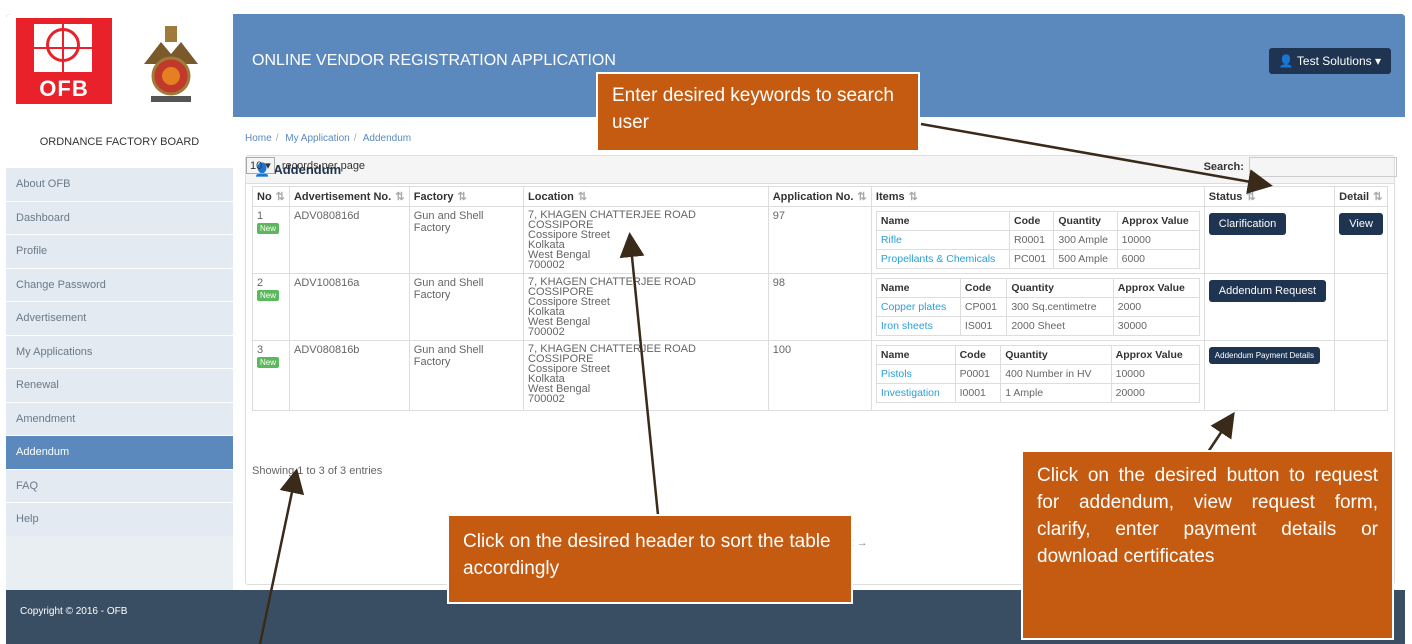 The width and height of the screenshot is (1412, 644). I want to click on ofb-logo: OFB, so click(64, 61).